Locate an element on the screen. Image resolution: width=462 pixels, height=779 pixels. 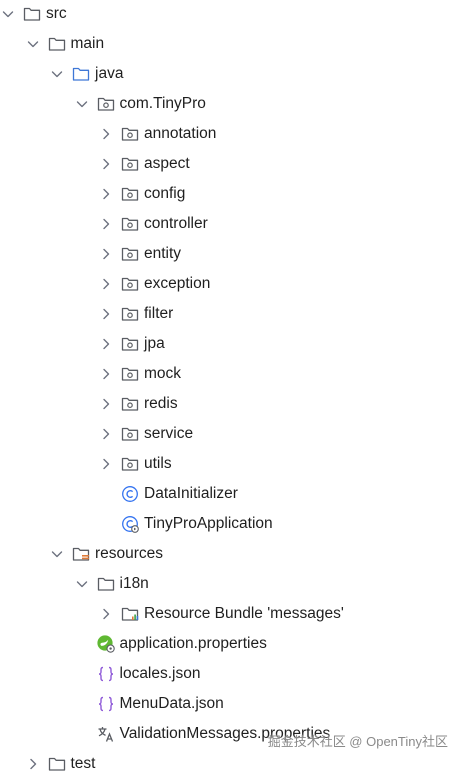
tree-item-i18n: i18n is located at coordinates (231, 584).